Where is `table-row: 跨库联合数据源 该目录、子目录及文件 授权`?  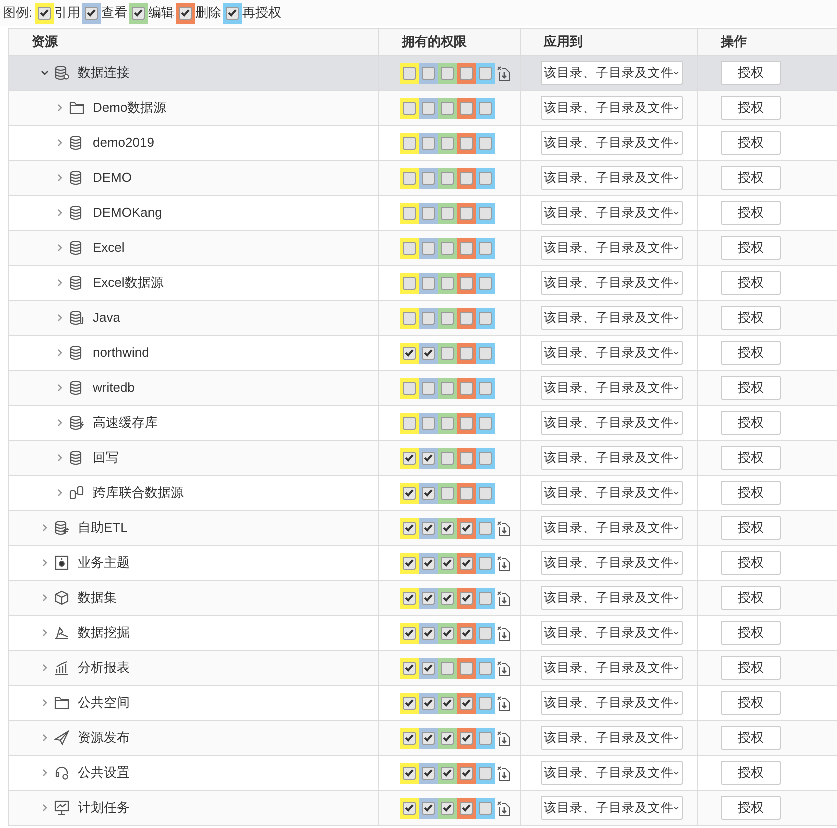
table-row: 跨库联合数据源 该目录、子目录及文件 授权 is located at coordinates (423, 493).